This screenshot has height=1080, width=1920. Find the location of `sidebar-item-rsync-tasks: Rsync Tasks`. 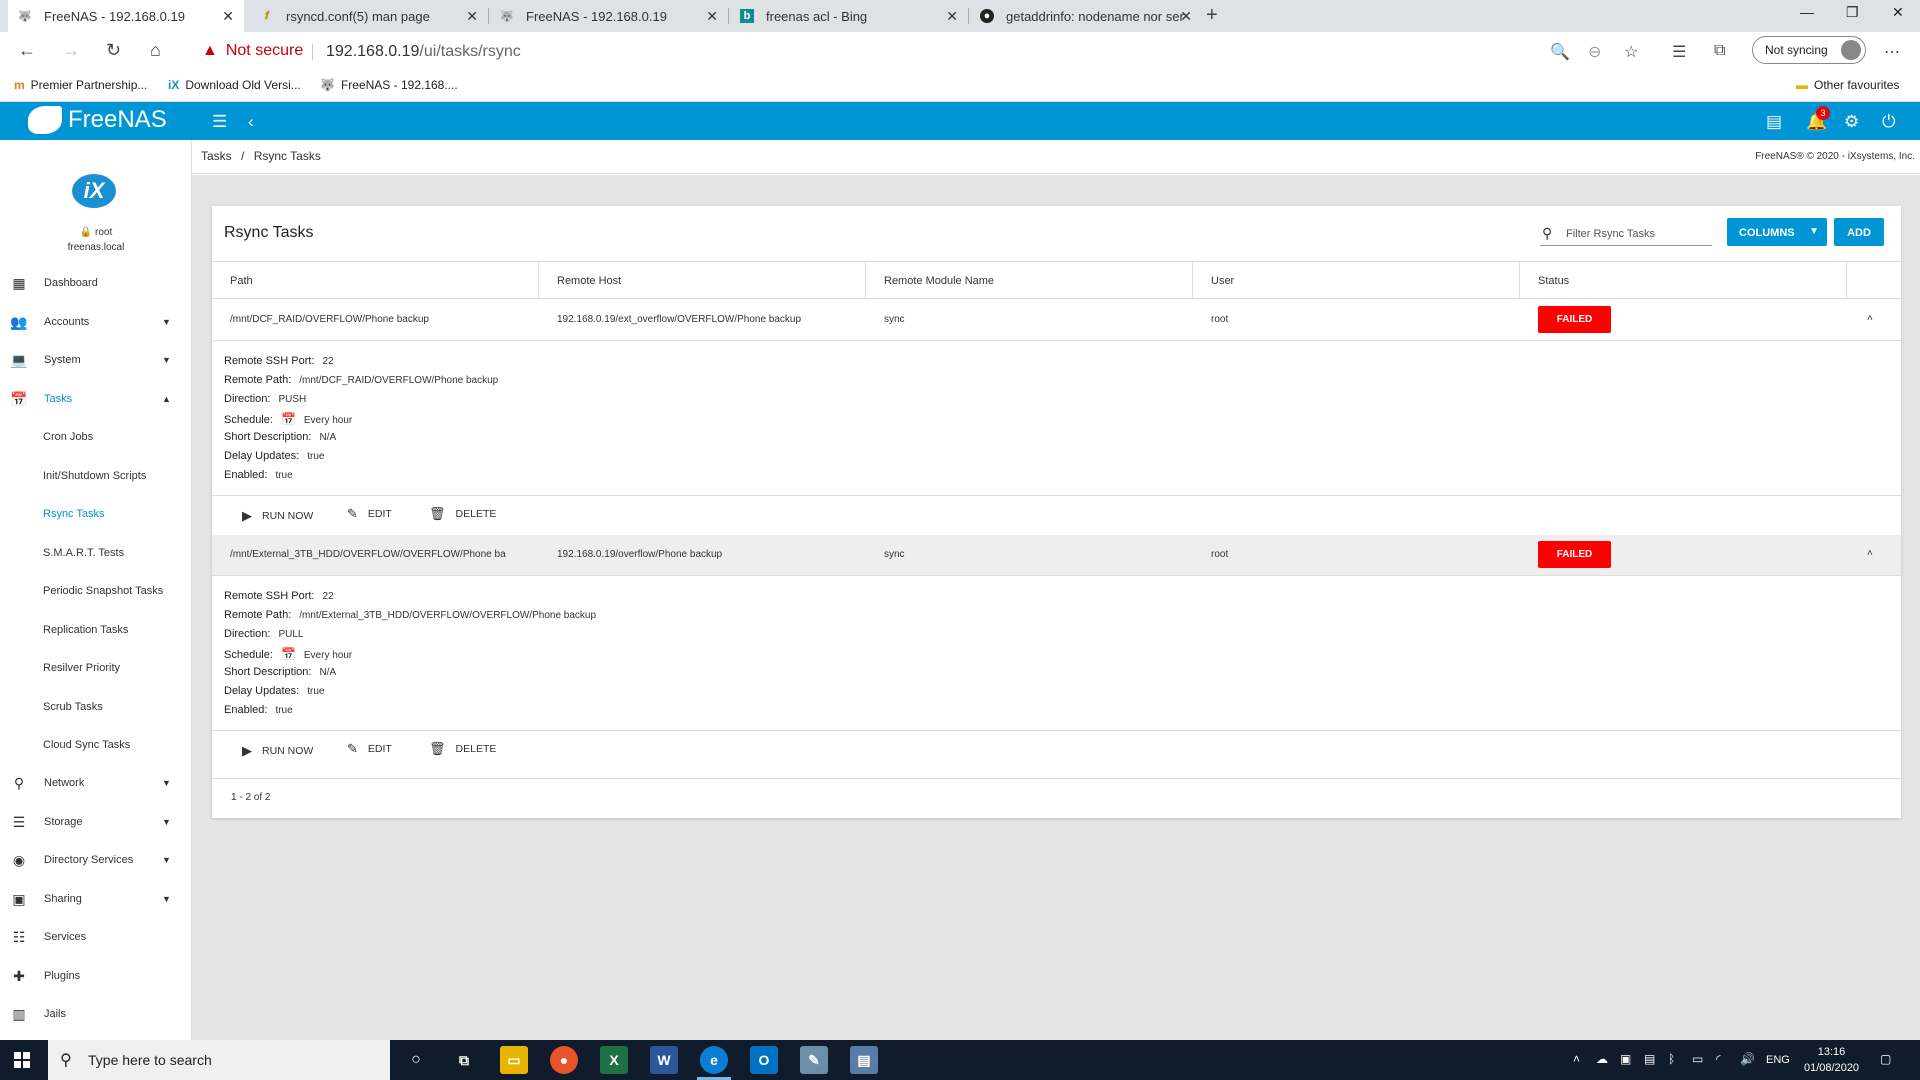

sidebar-item-rsync-tasks: Rsync Tasks is located at coordinates (96, 514).